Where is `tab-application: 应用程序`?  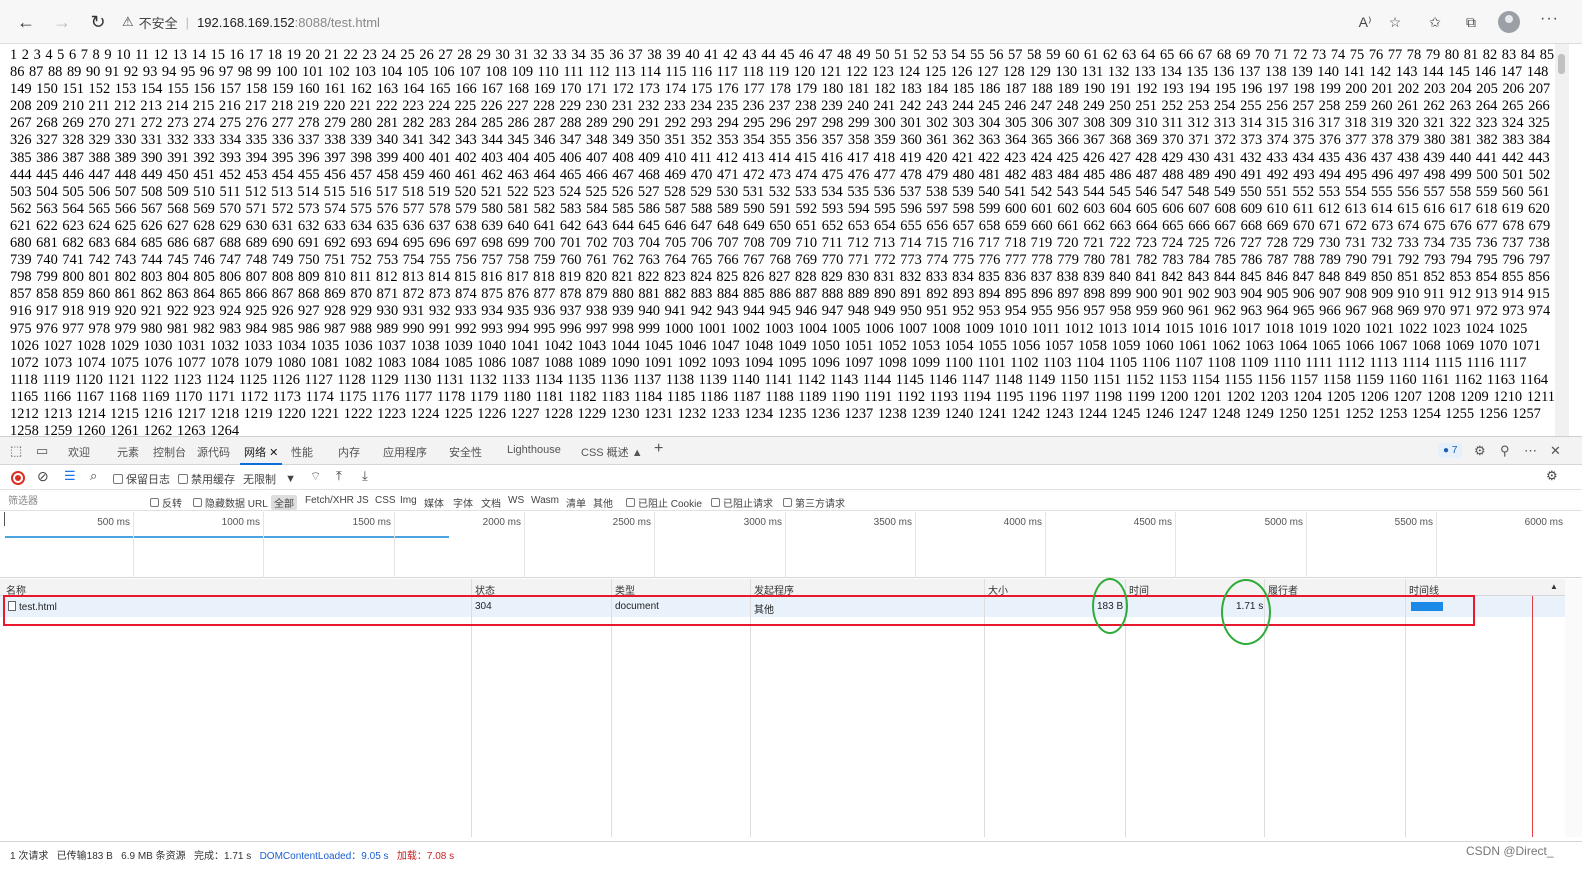
tab-application: 应用程序 is located at coordinates (405, 453).